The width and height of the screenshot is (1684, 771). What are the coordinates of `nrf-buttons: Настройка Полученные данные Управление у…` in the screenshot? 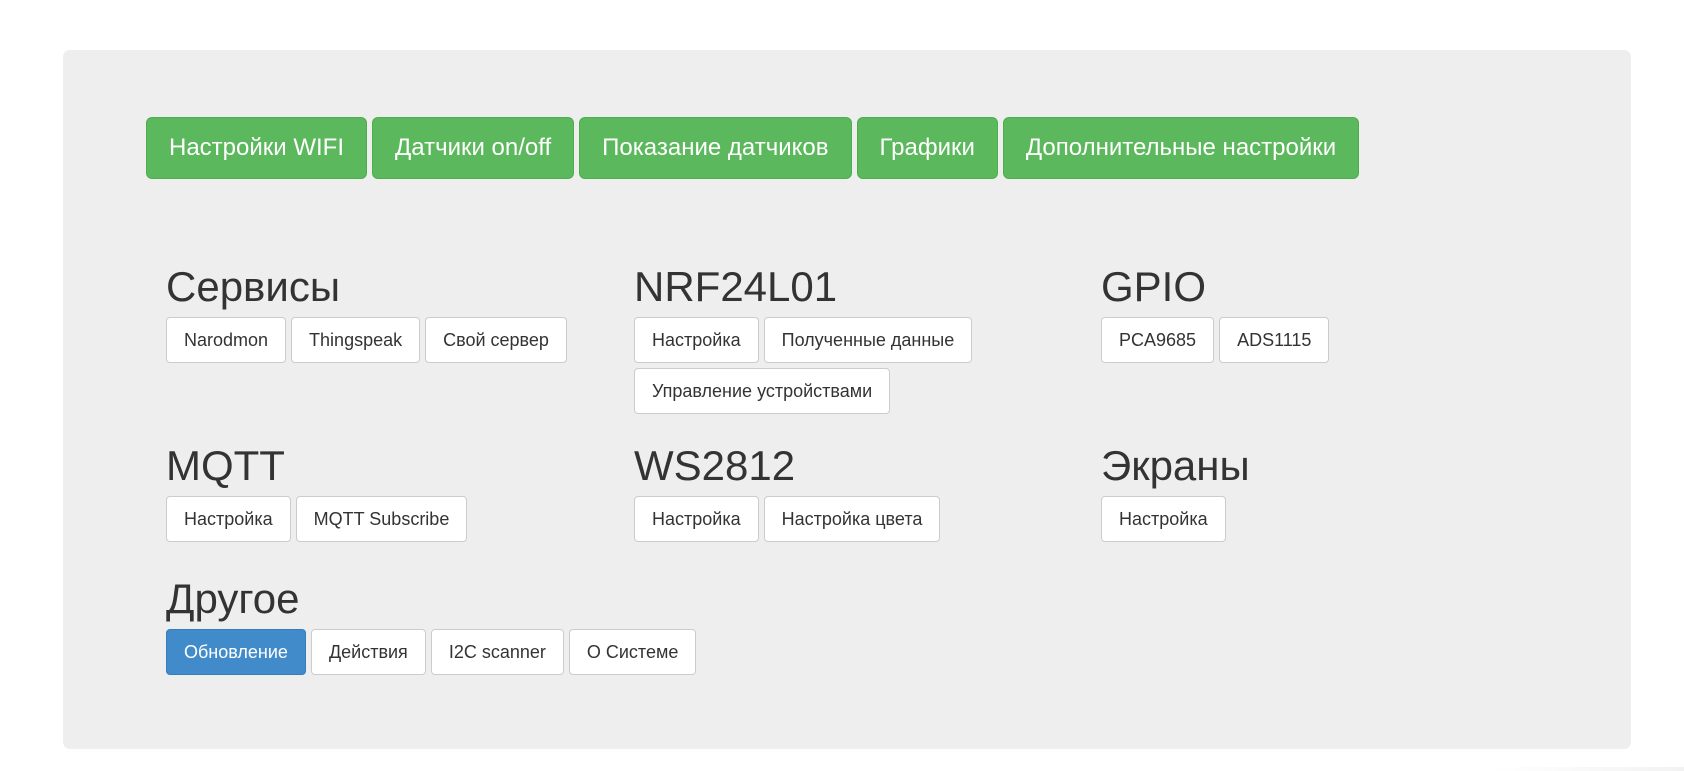 It's located at (824, 365).